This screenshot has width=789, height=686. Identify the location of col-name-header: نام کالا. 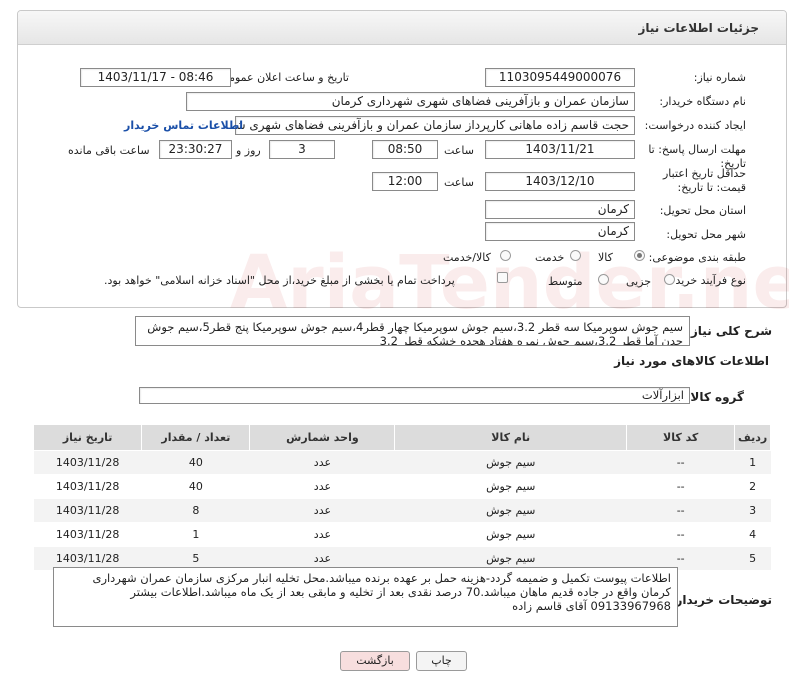
(511, 437).